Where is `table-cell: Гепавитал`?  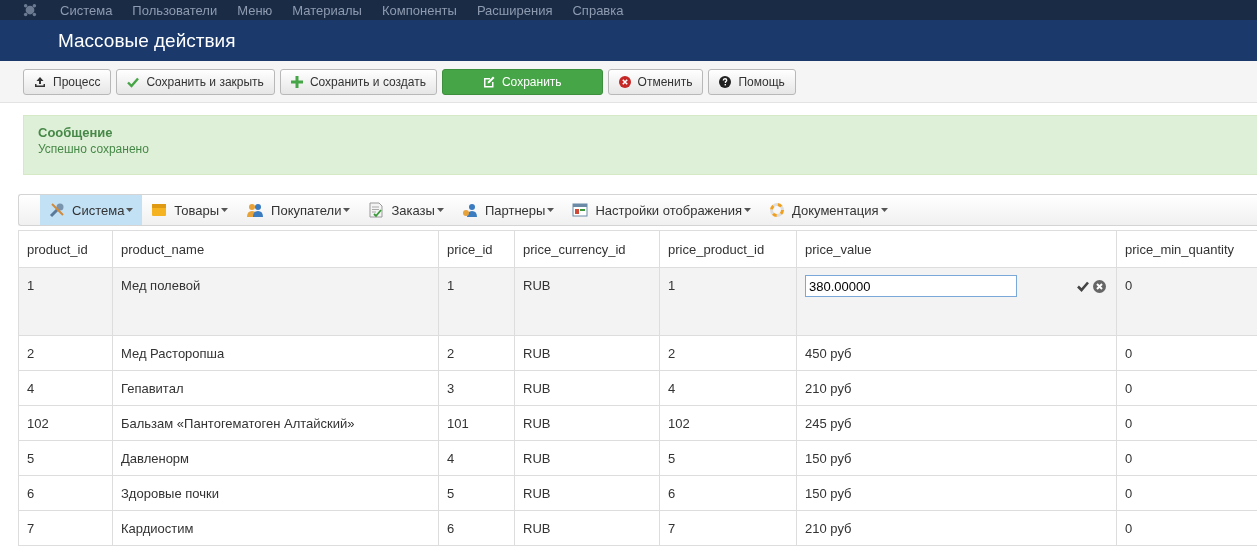
table-cell: Гепавитал is located at coordinates (275, 388).